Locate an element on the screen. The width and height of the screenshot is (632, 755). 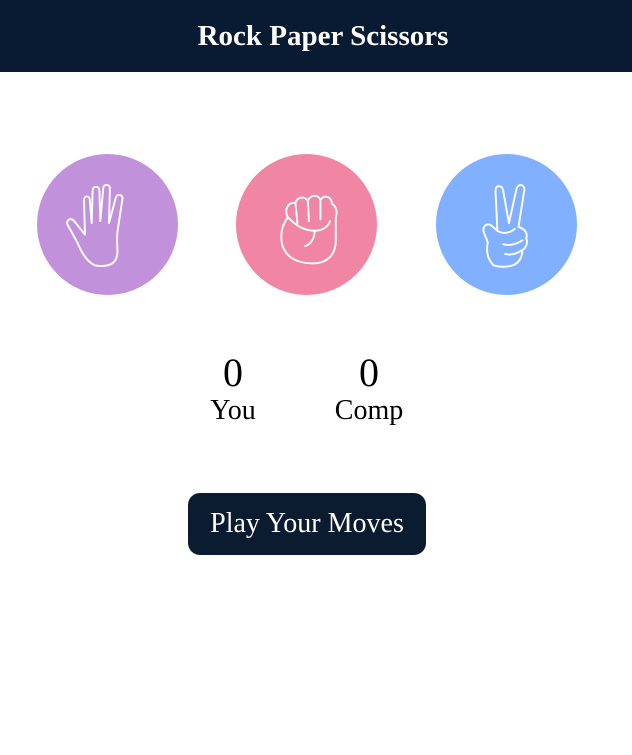
scissors-hand-icon is located at coordinates (505, 225).